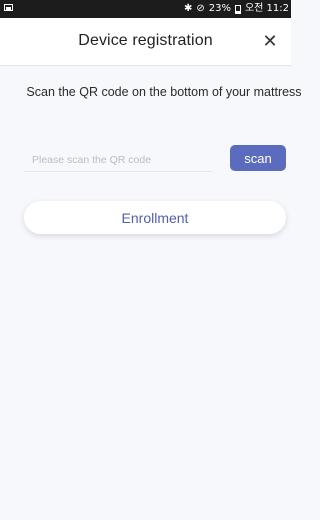 This screenshot has height=520, width=320. I want to click on battery-icon, so click(237, 9).